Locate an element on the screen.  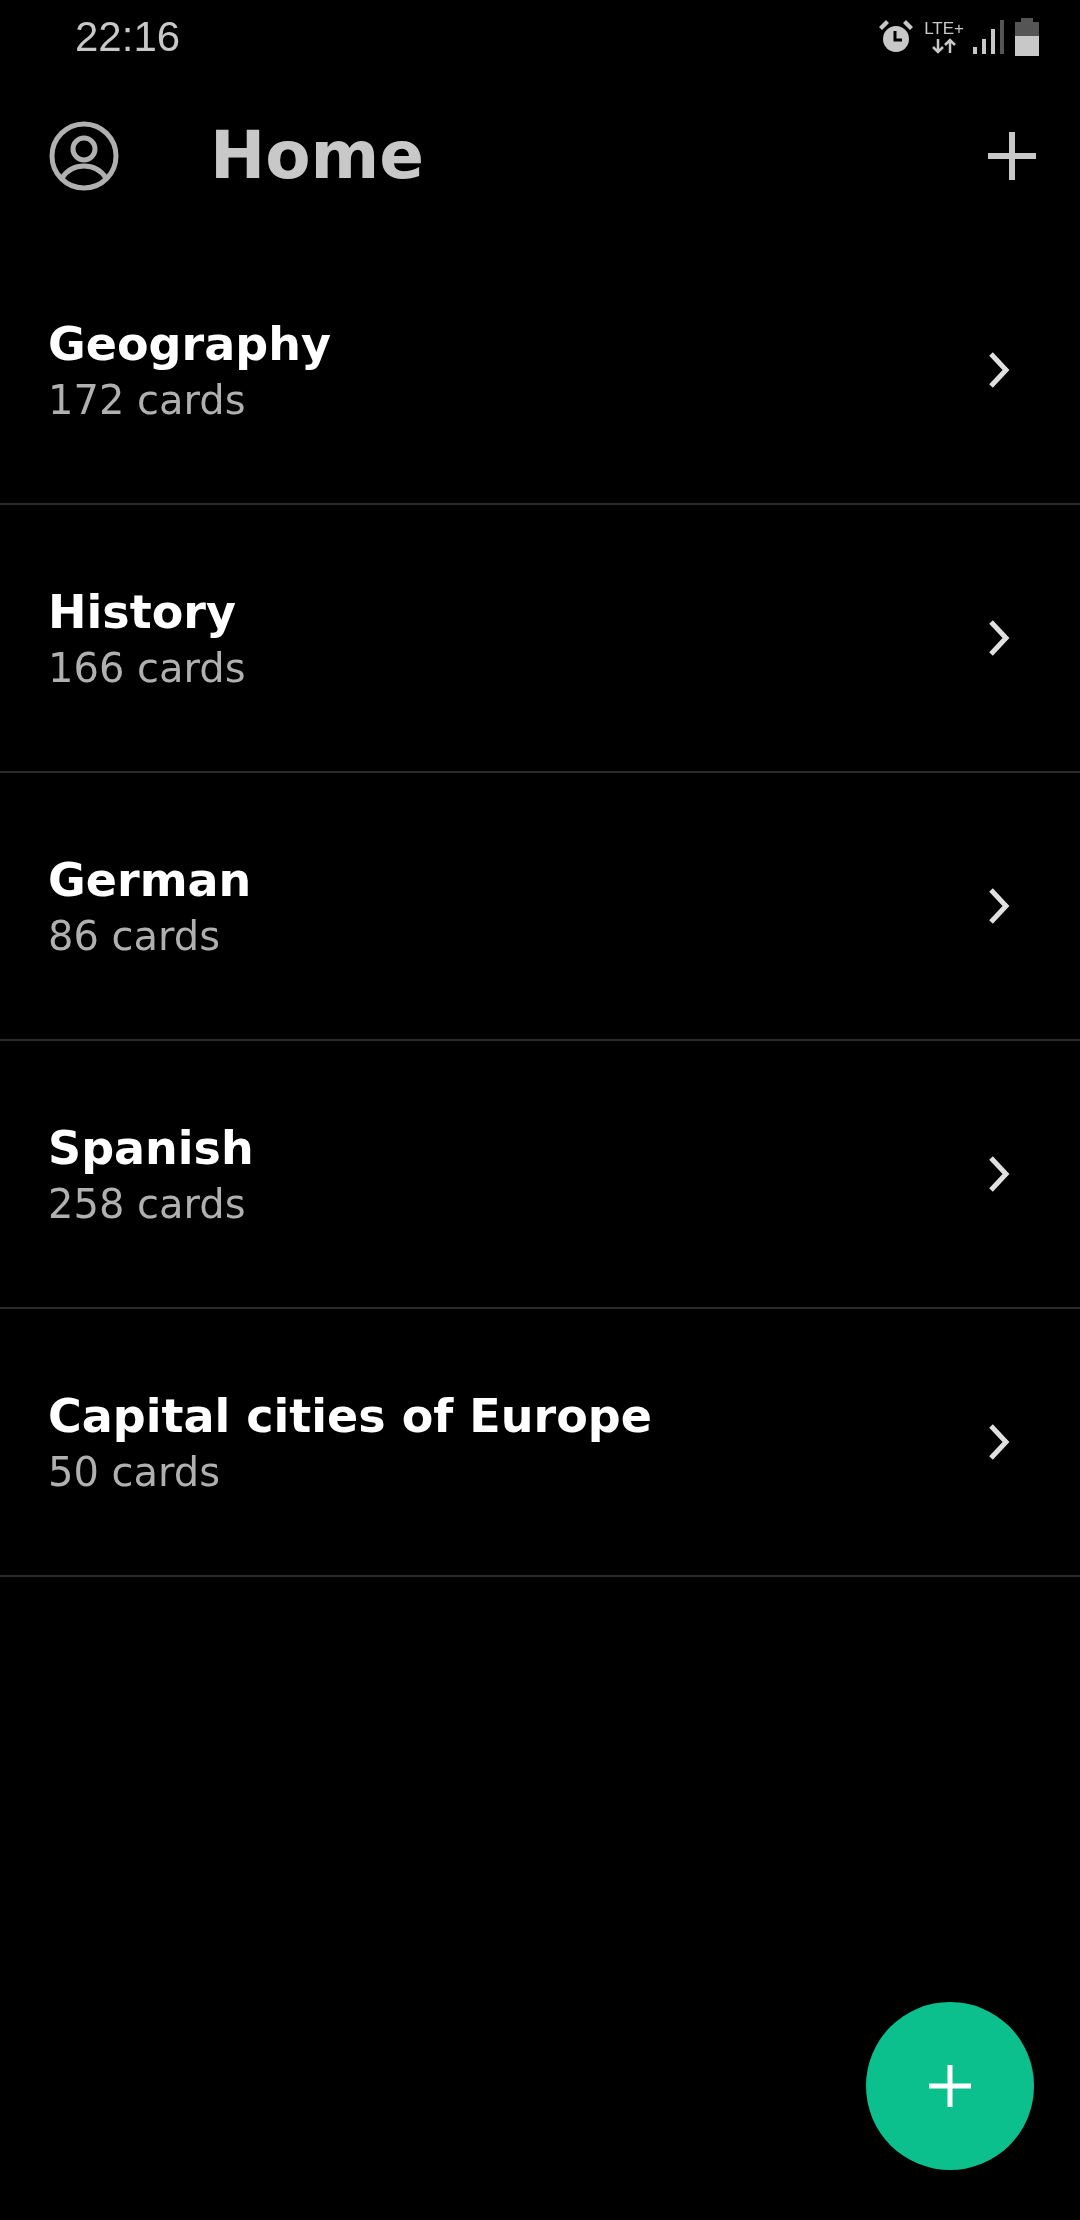
card-count: 86 cards is located at coordinates (135, 936).